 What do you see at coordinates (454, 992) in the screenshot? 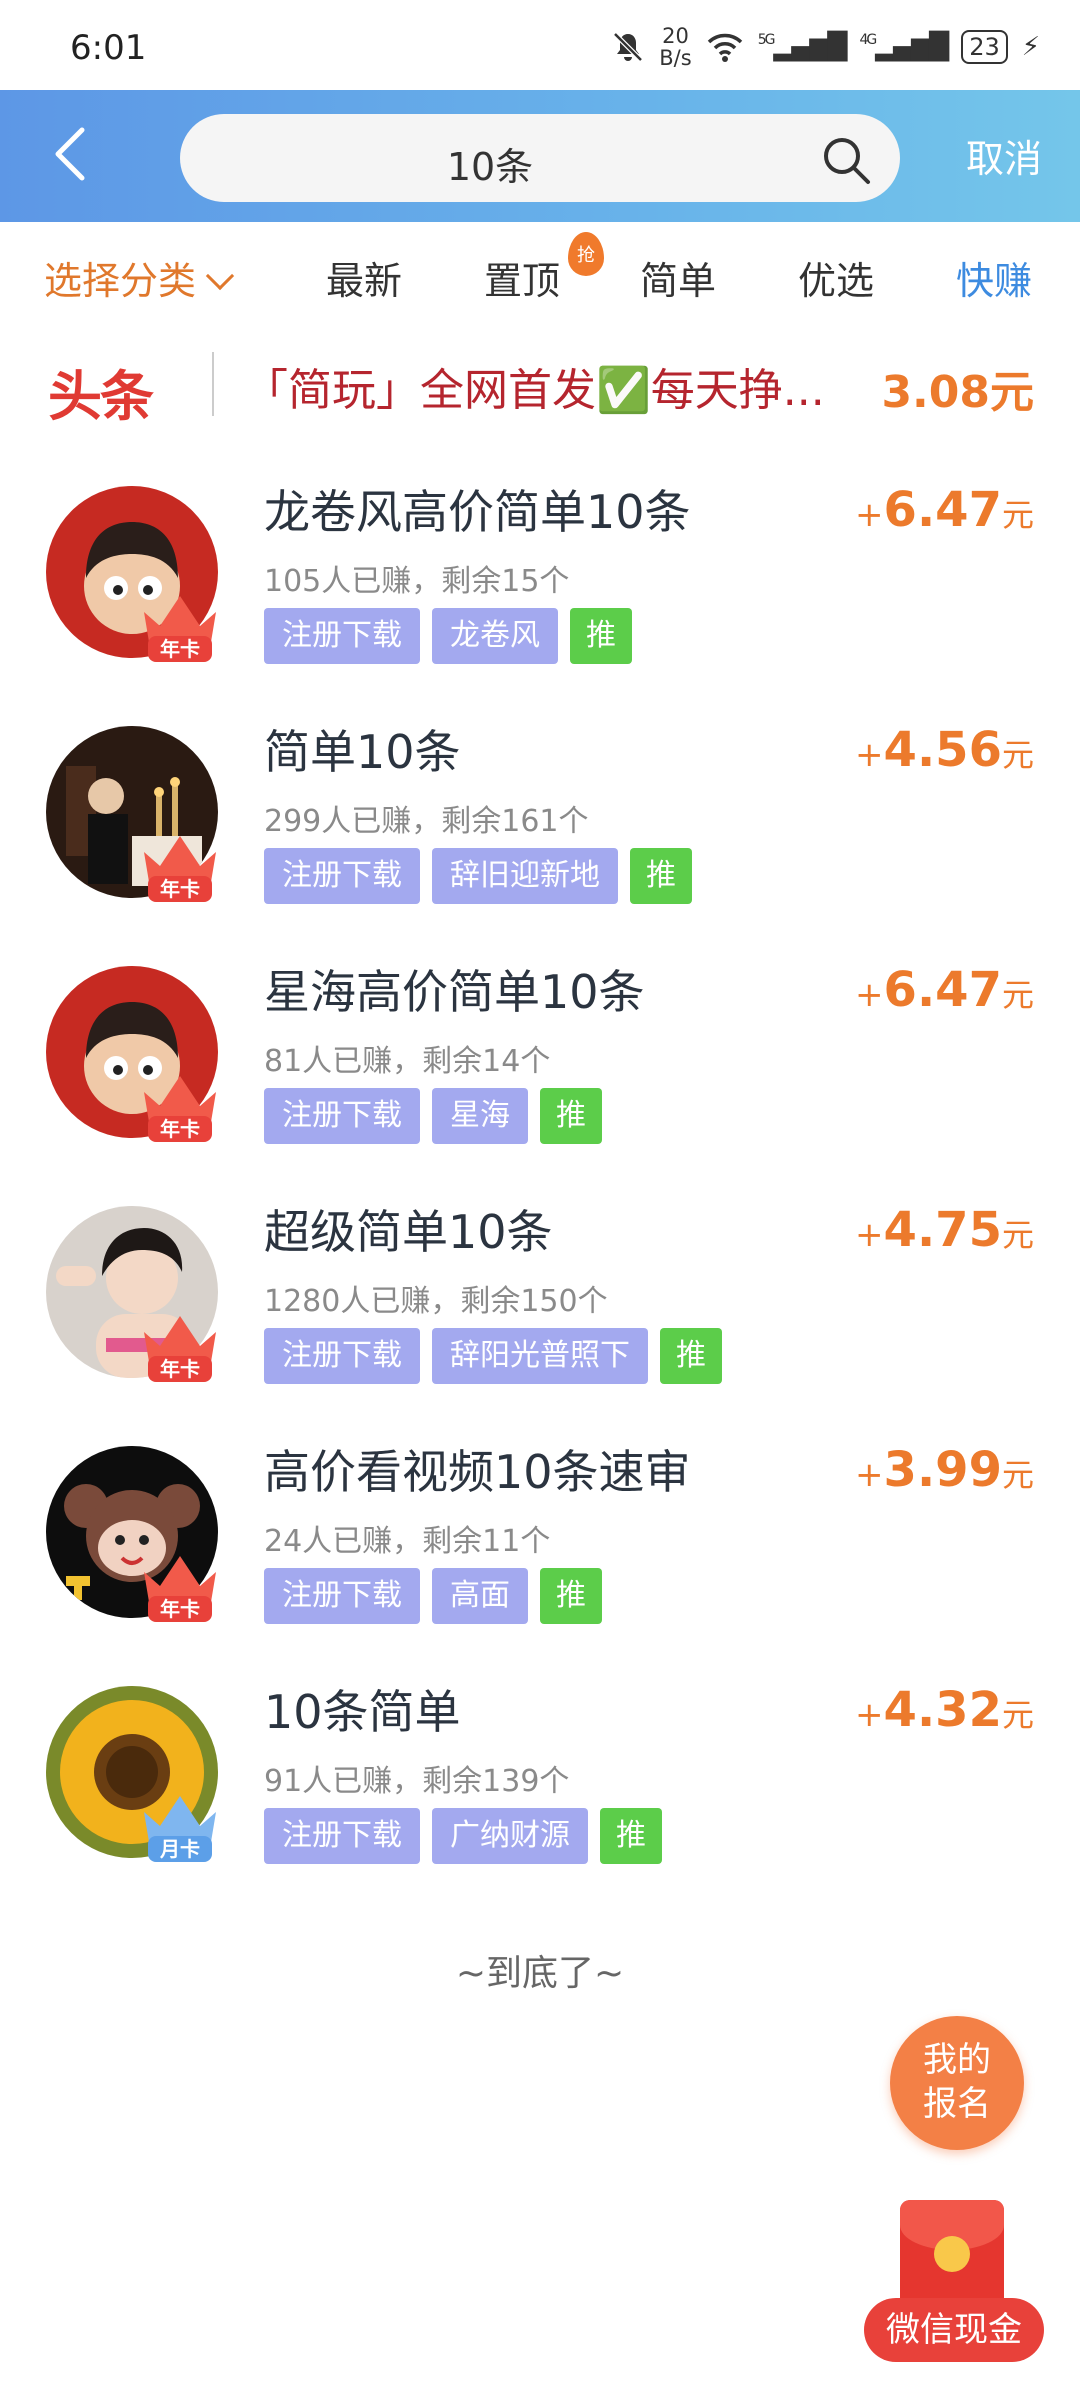
I see `task-title: 星海高价简单10条` at bounding box center [454, 992].